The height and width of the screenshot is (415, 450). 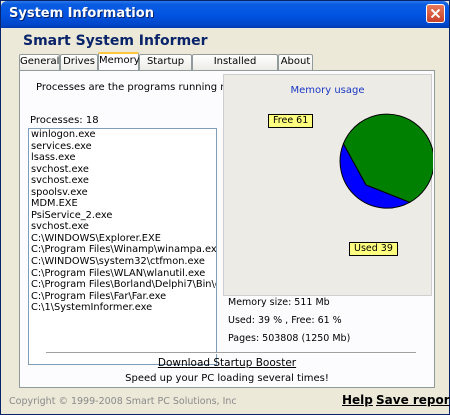 I want to click on process-list-item: C:\Program Files\Winamp\winampa.exe, so click(x=122, y=250).